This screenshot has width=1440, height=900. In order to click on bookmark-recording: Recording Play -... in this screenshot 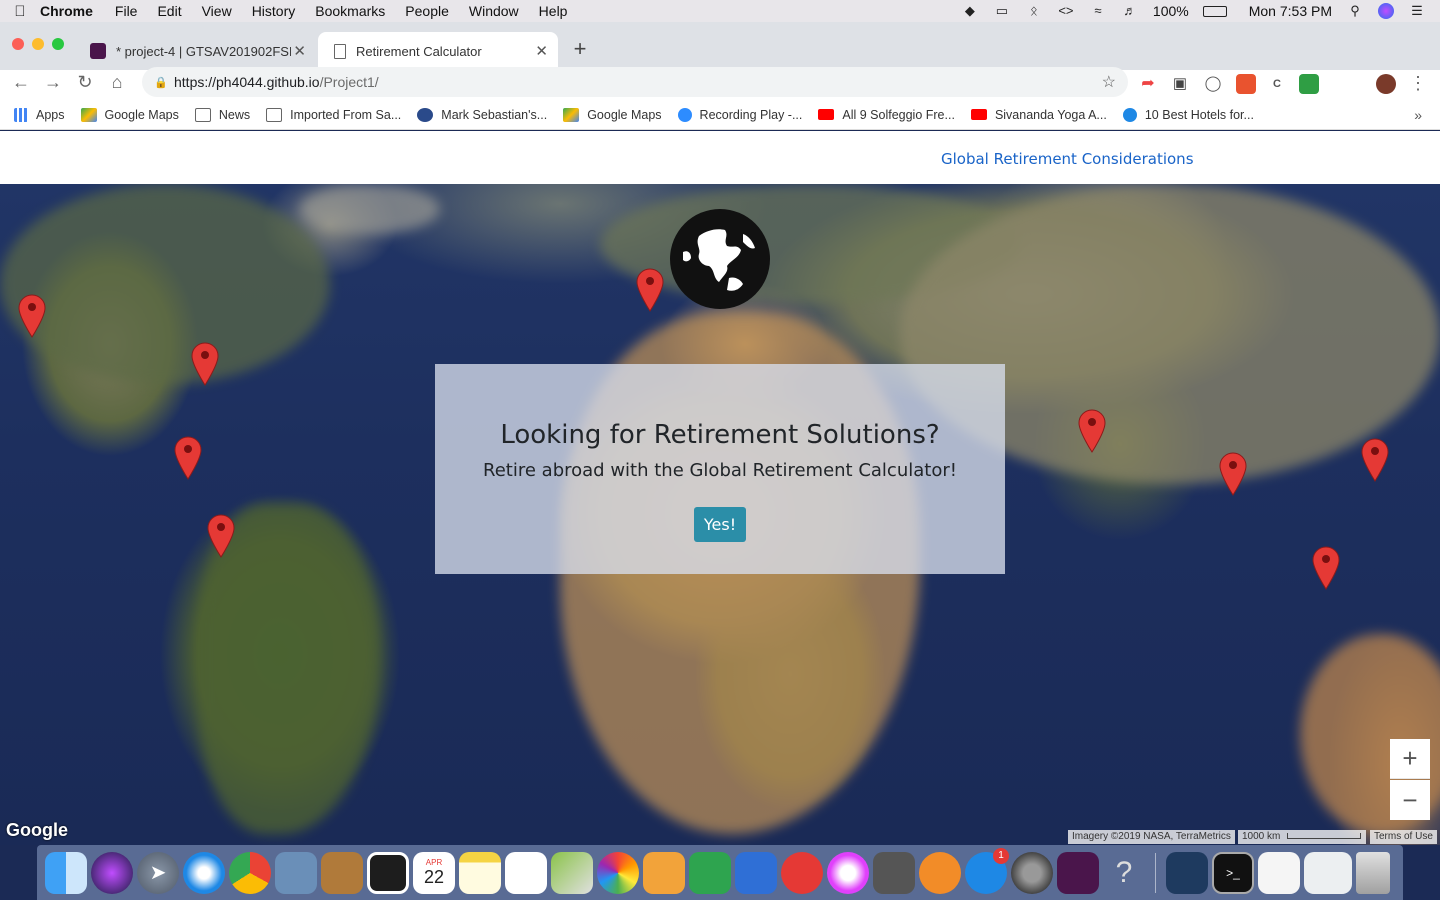, I will do `click(739, 114)`.